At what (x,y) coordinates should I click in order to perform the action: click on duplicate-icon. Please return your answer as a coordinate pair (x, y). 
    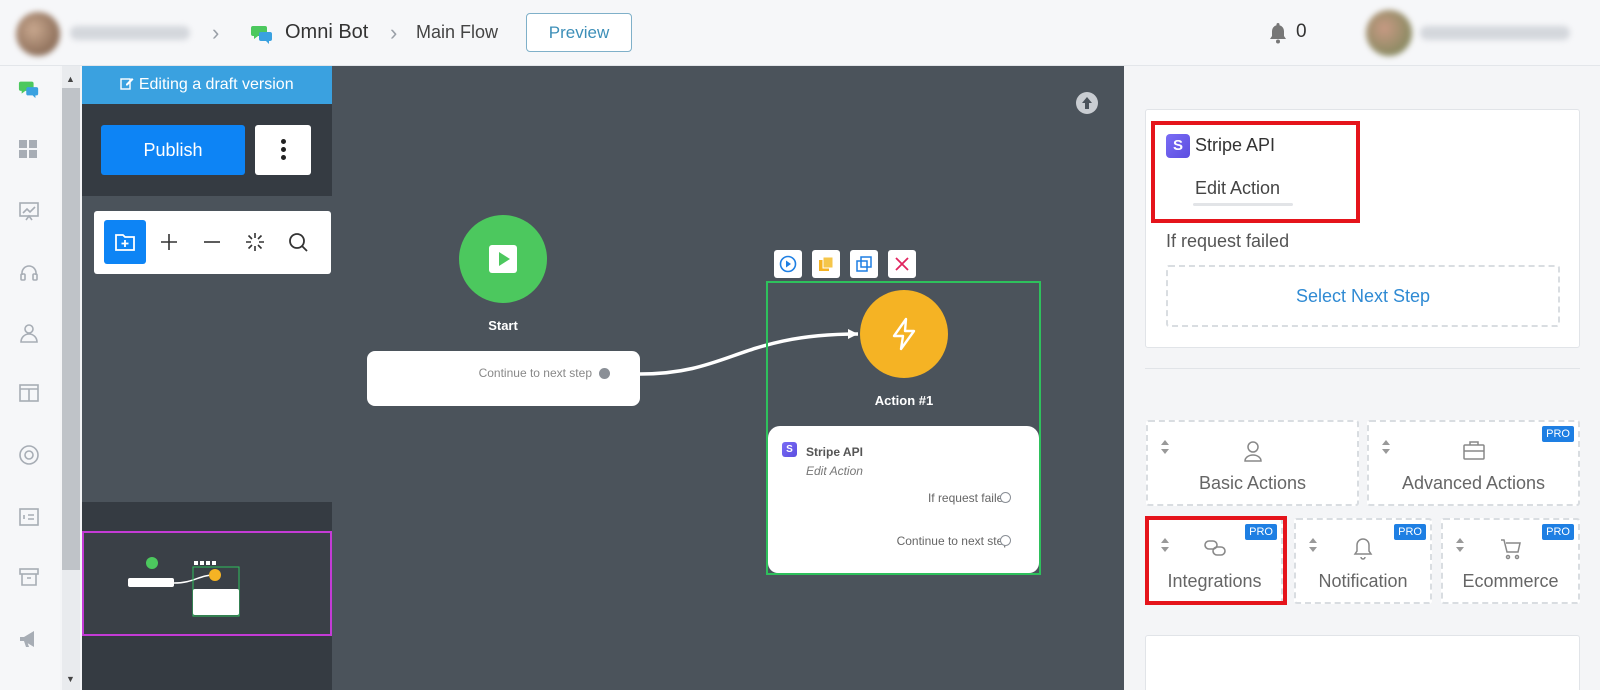
    Looking at the image, I should click on (864, 264).